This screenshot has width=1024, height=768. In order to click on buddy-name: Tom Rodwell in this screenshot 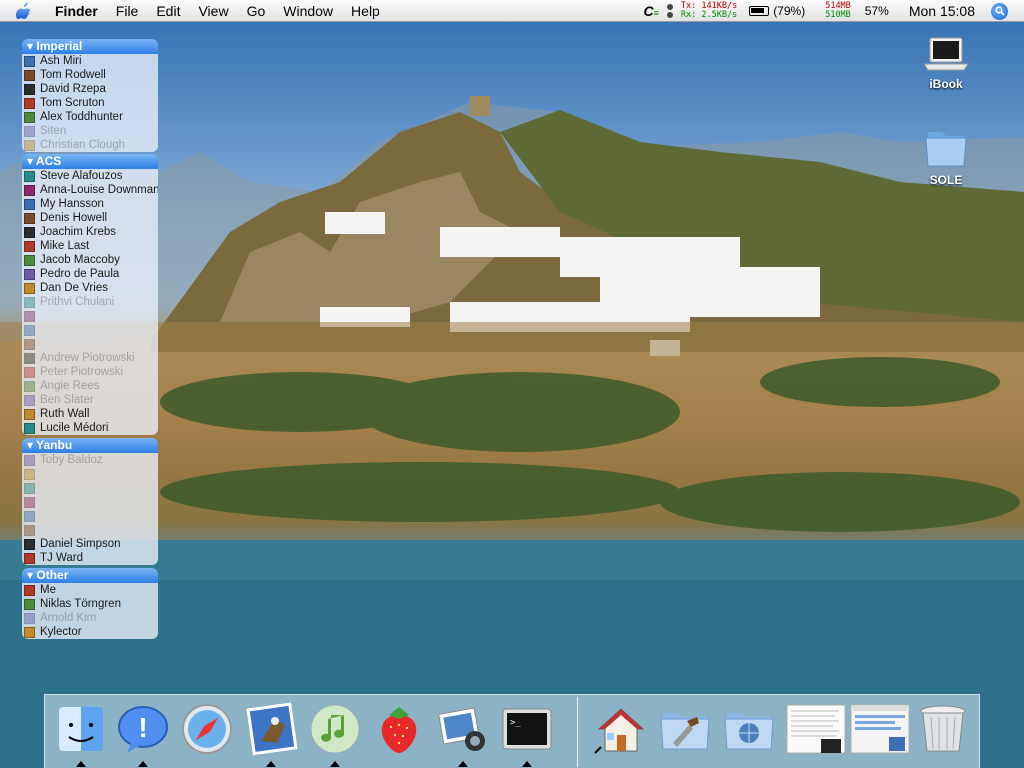, I will do `click(73, 75)`.